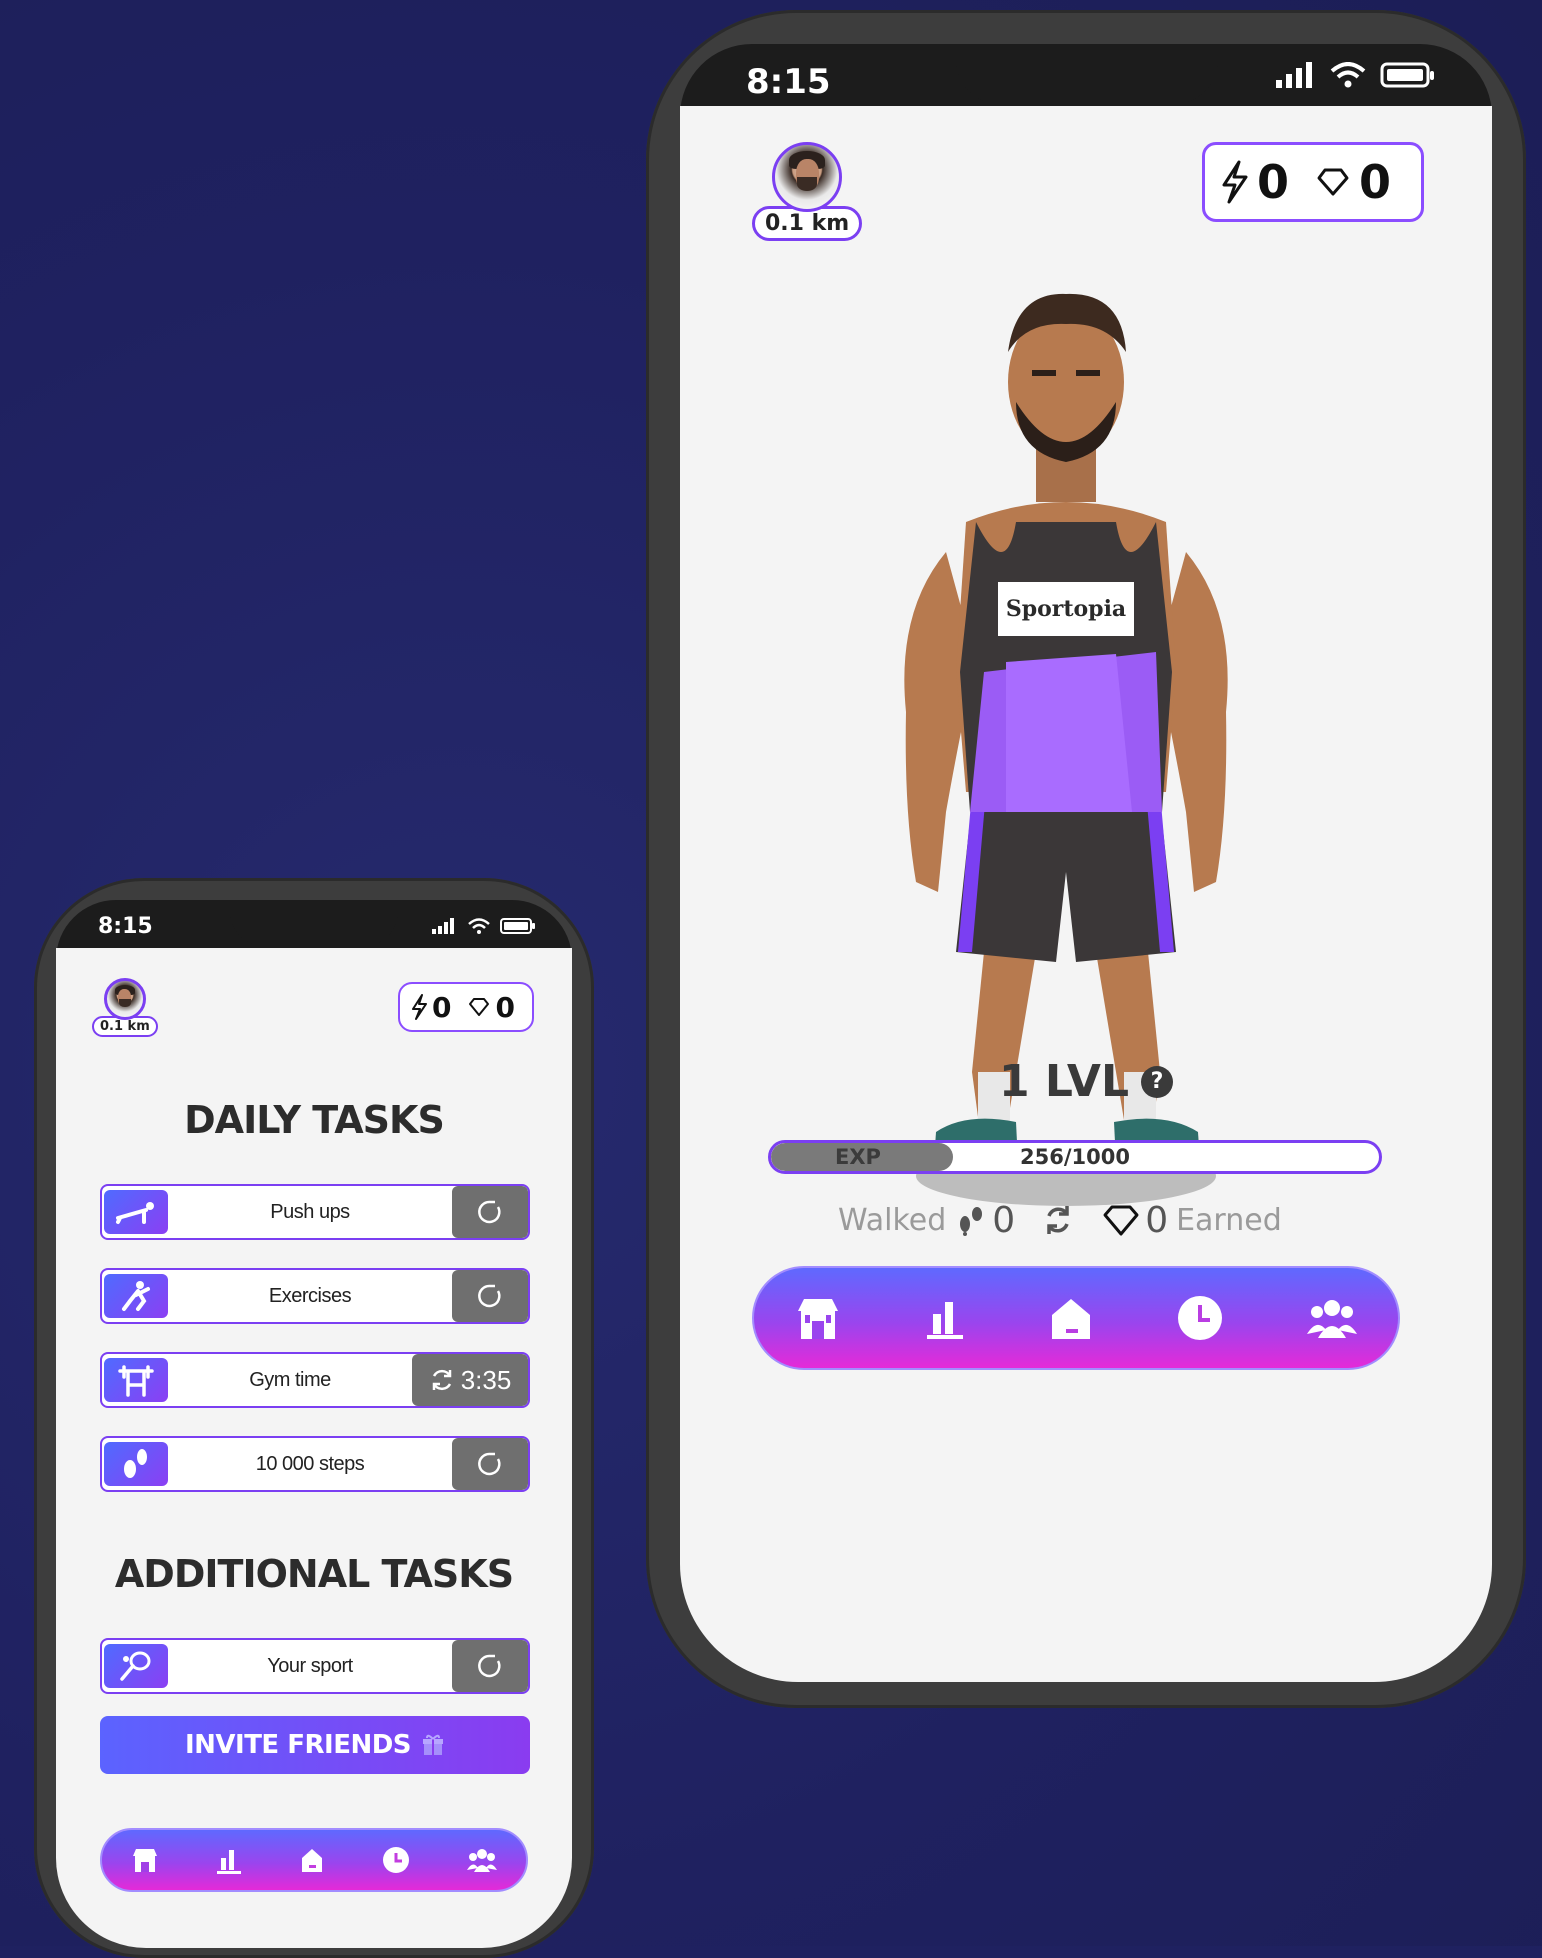  What do you see at coordinates (441, 1380) in the screenshot?
I see `sync-icon` at bounding box center [441, 1380].